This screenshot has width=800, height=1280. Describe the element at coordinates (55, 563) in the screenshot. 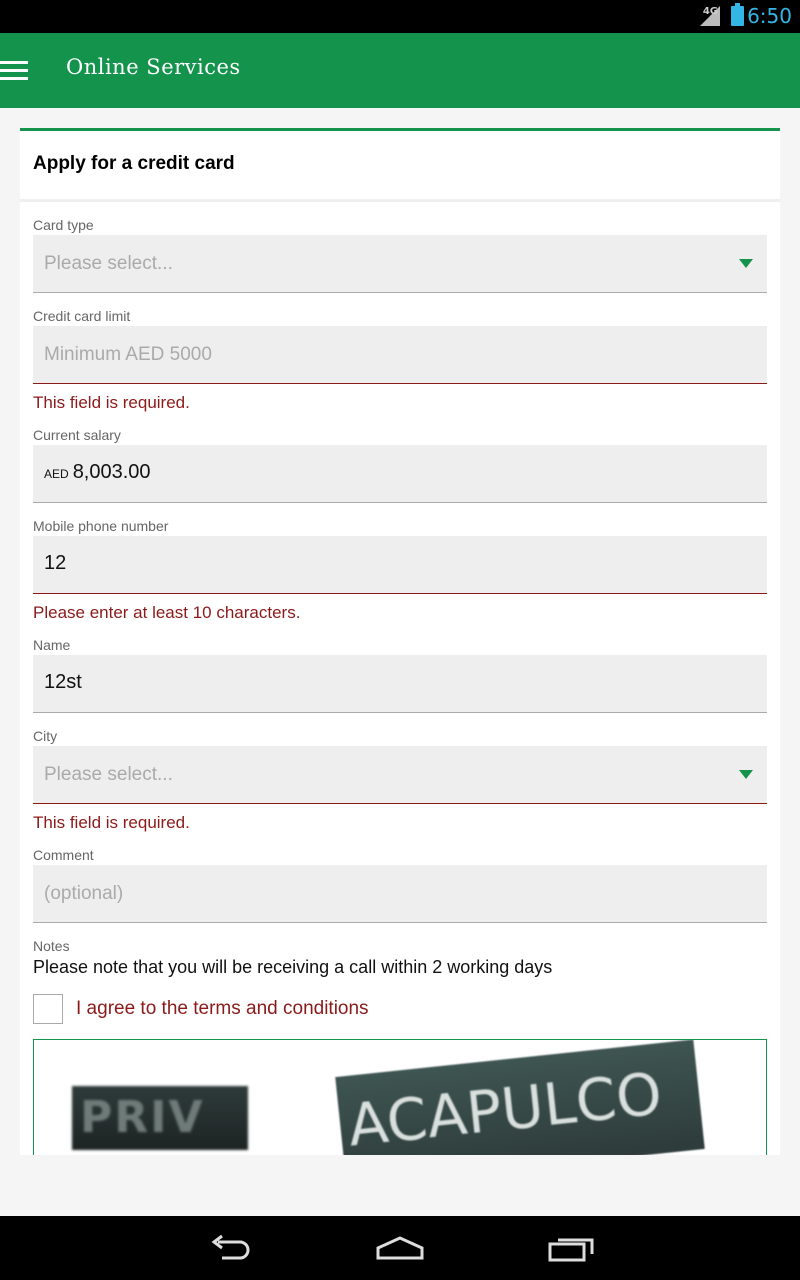

I see `mobile-phone-value: 12` at that location.